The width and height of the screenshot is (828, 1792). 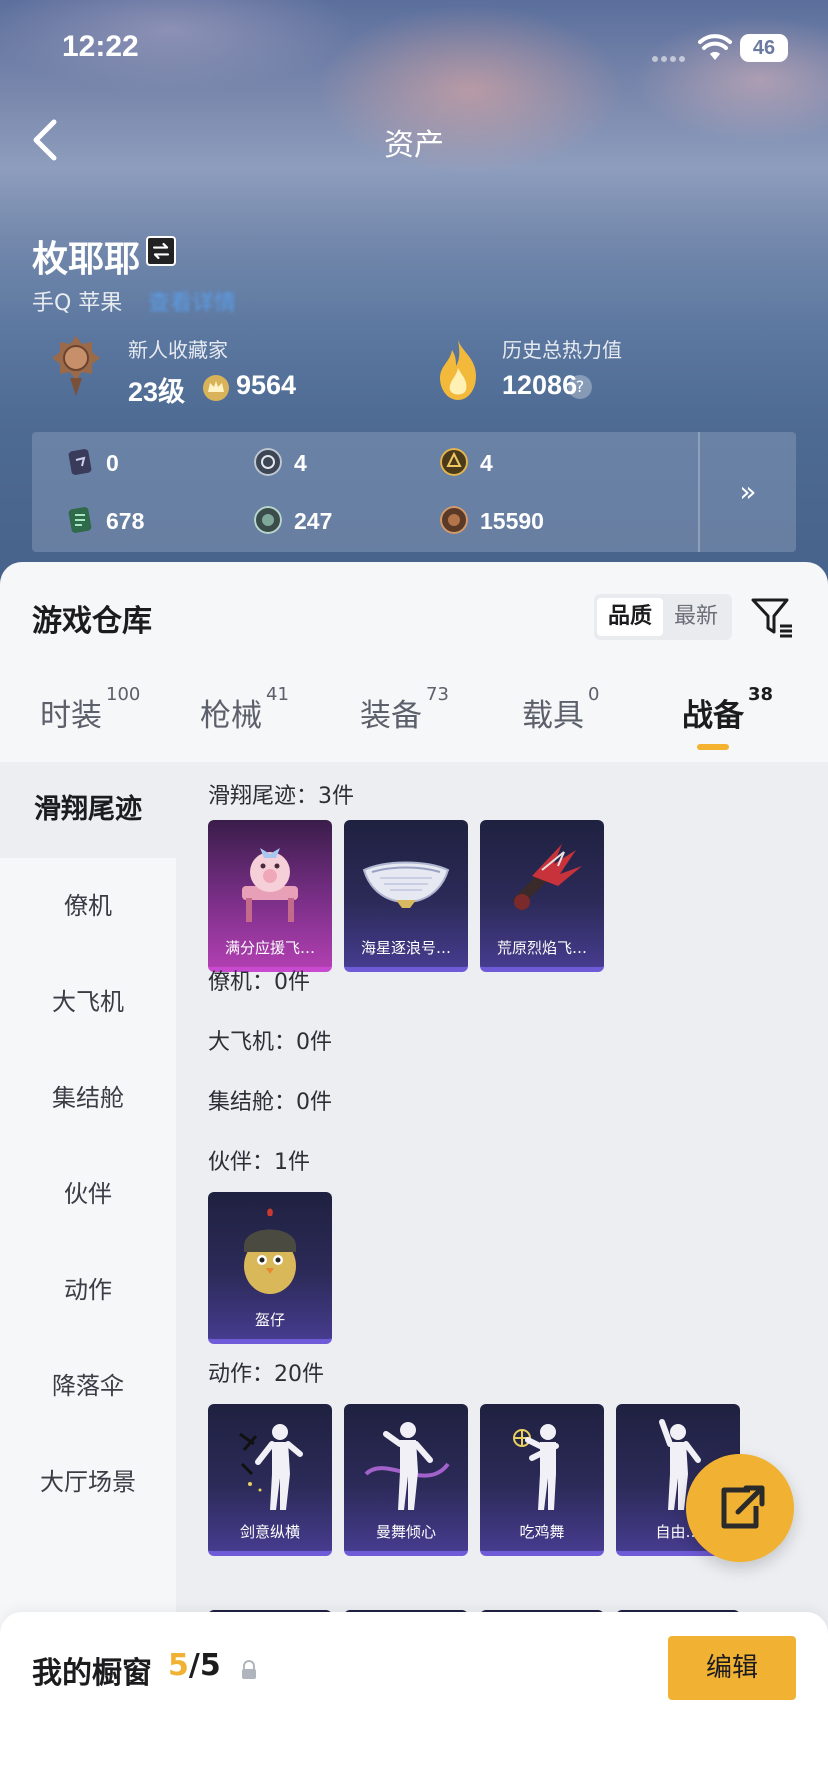 I want to click on sidebar-item-parachute: 降落伞, so click(x=88, y=1386).